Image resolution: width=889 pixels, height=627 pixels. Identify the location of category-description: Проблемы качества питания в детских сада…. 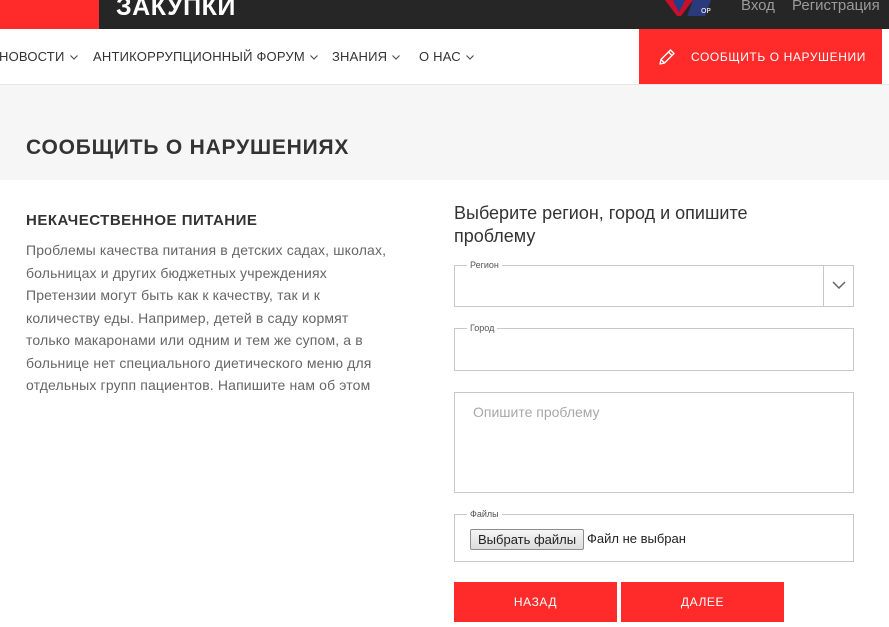
(226, 318).